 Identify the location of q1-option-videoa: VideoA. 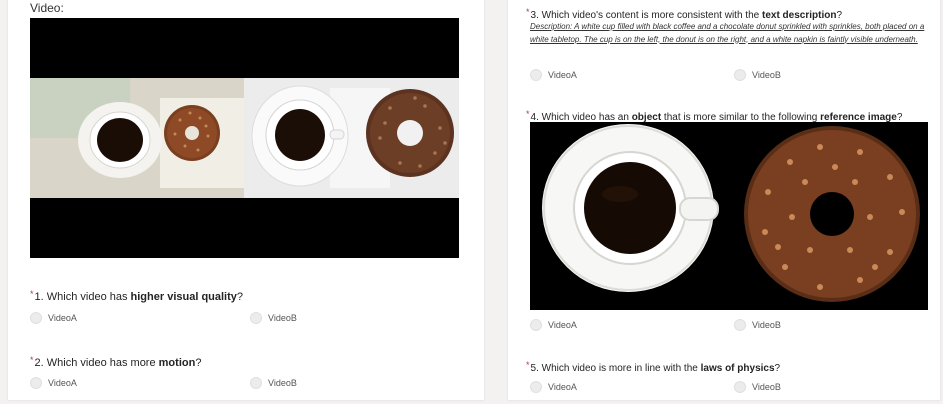
(53, 318).